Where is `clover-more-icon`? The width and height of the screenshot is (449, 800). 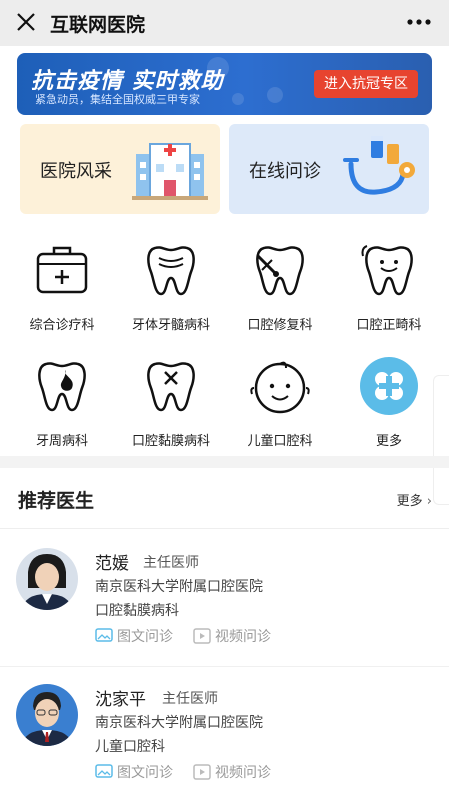 clover-more-icon is located at coordinates (389, 386).